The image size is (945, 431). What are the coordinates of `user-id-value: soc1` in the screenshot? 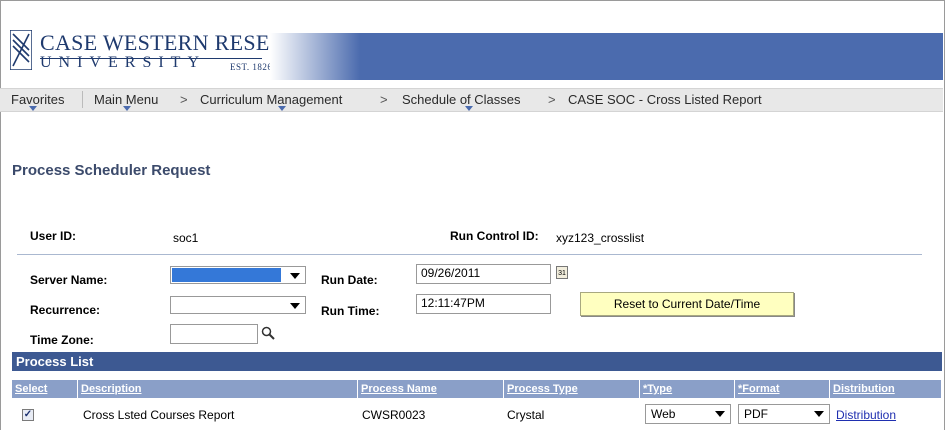 It's located at (186, 238).